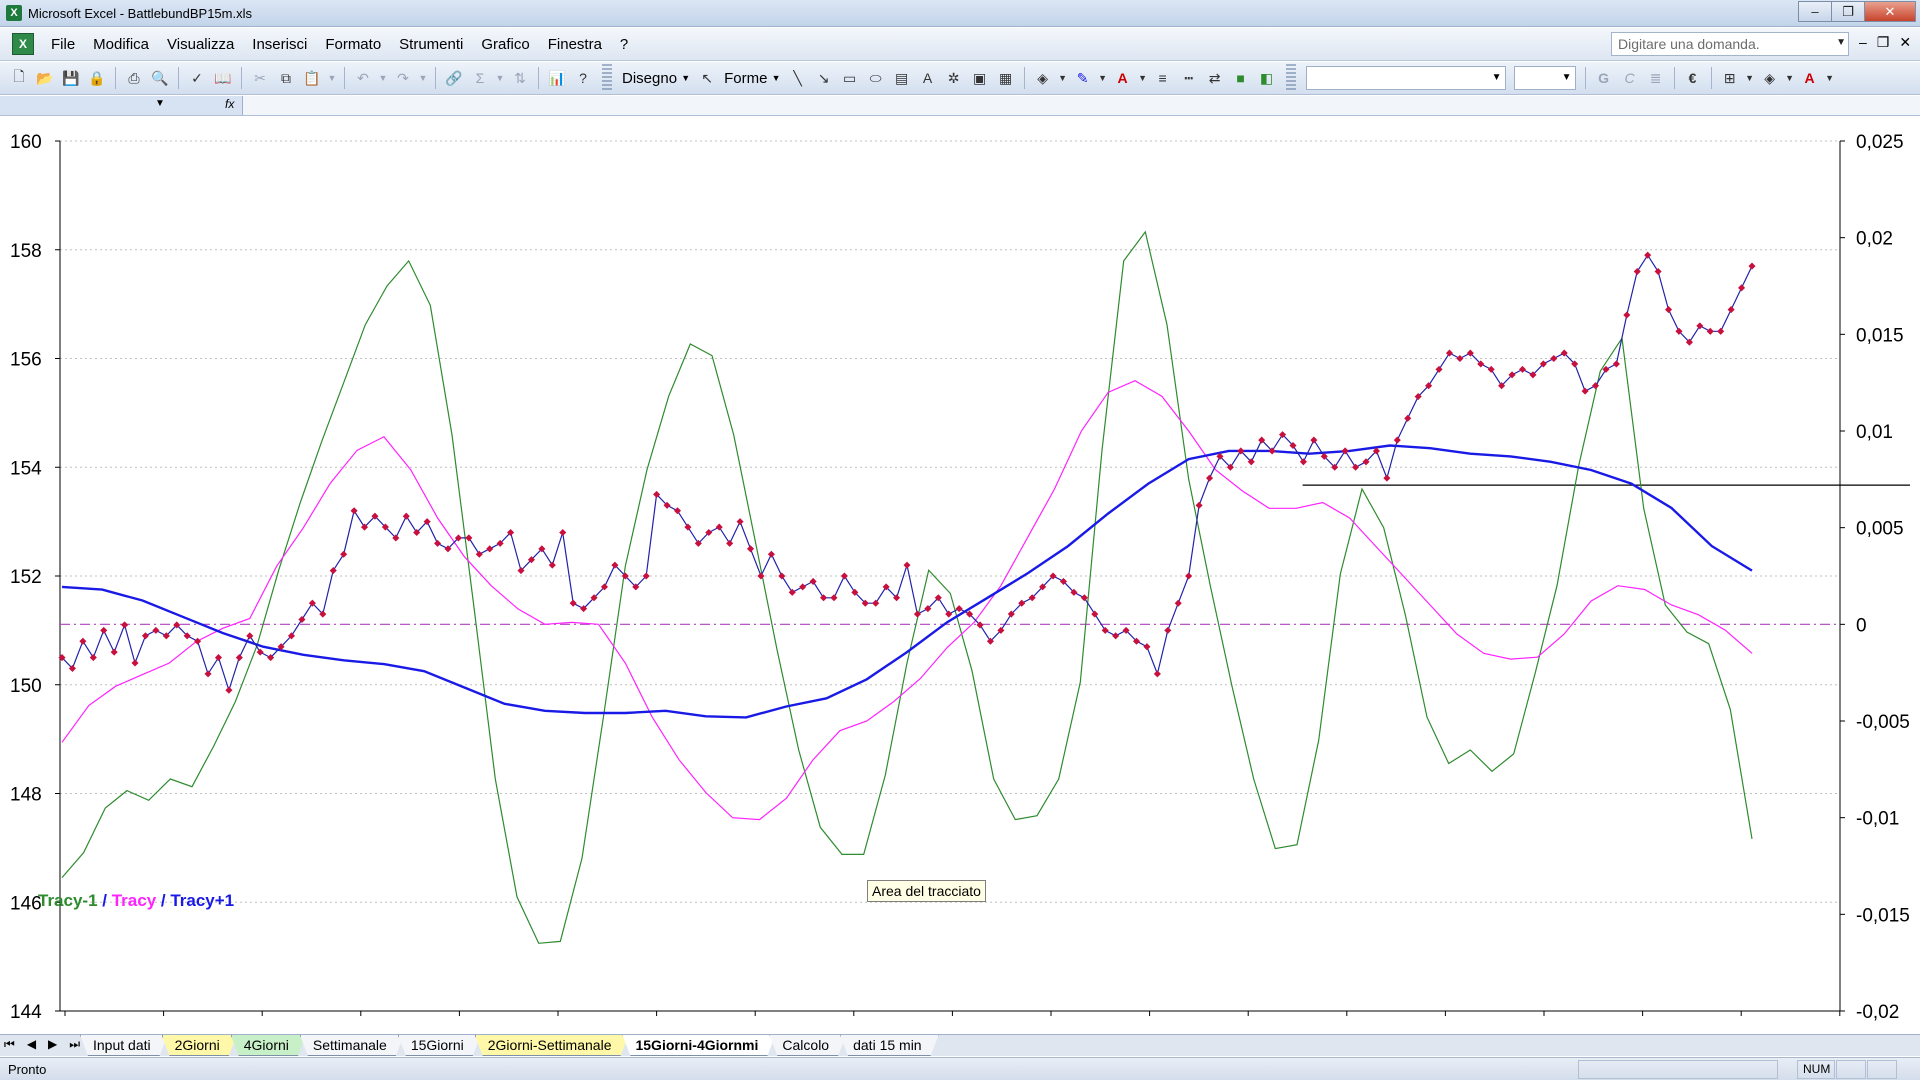 The height and width of the screenshot is (1080, 1920). Describe the element at coordinates (1241, 78) in the screenshot. I see `shadow-icon: ■` at that location.